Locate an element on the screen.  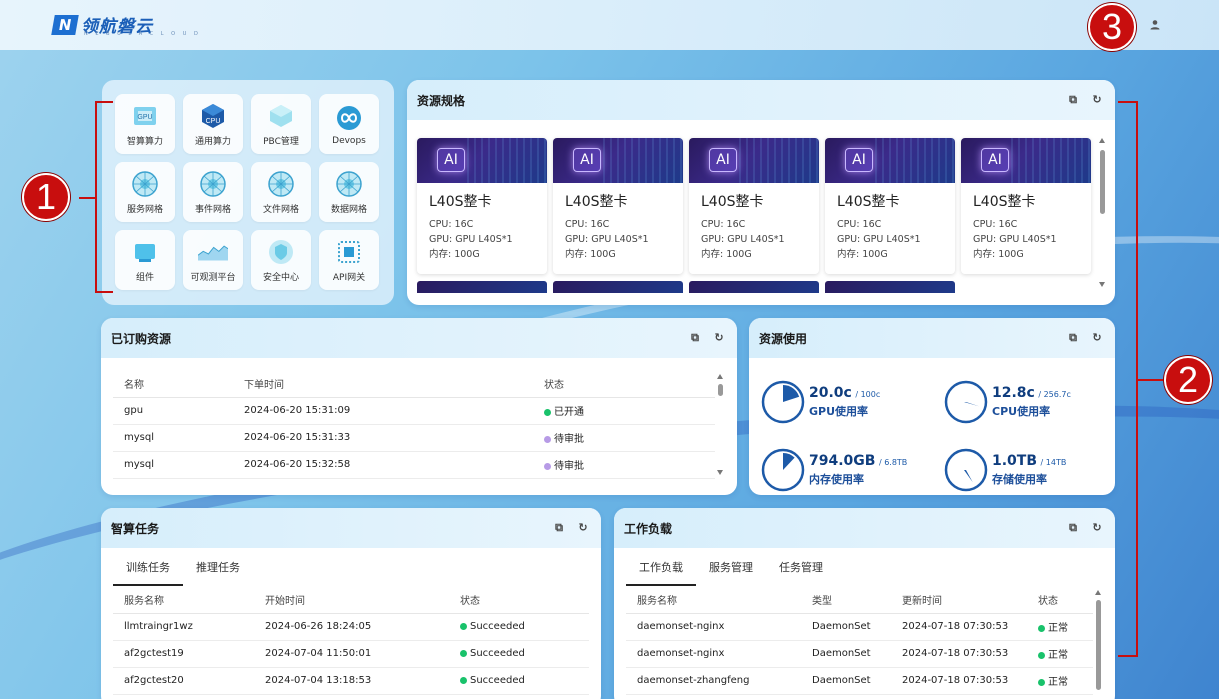
usage-item: 794.0GB / 6.8TB 内存使用率 is located at coordinates (852, 465).